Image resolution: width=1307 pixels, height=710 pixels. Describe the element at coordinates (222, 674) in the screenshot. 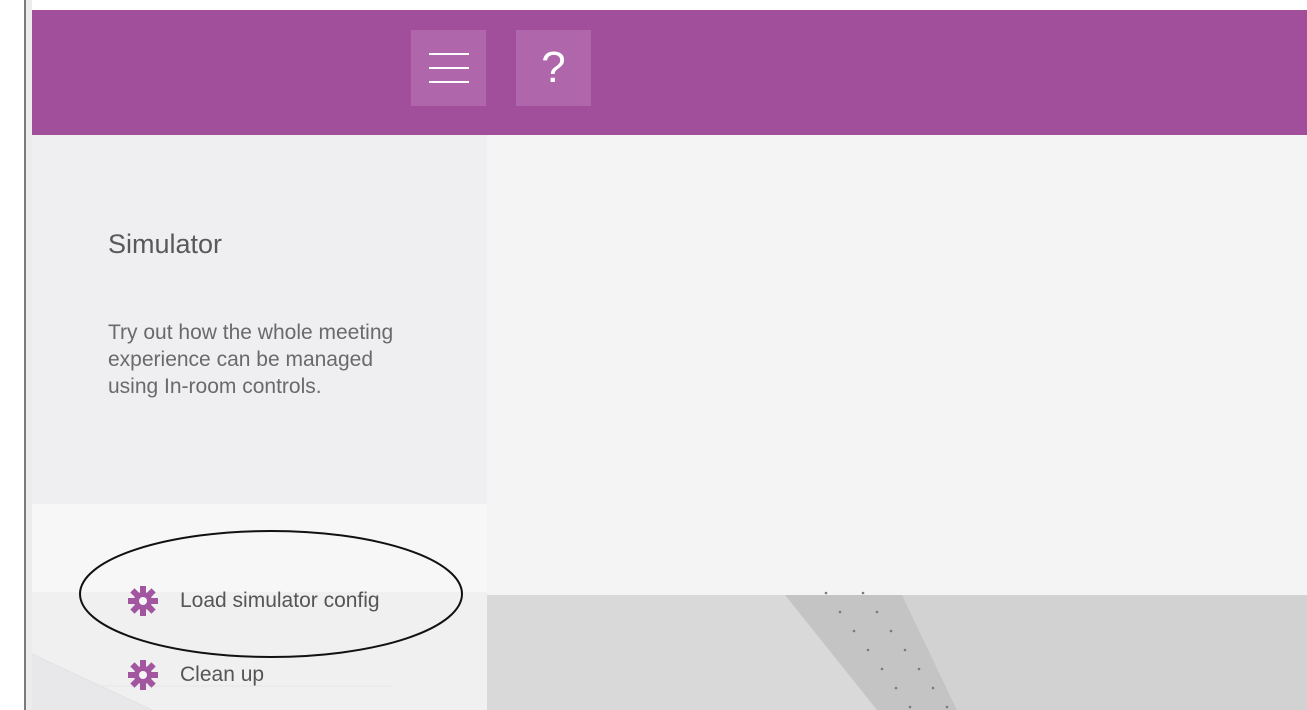

I see `clean-up-label: Clean up` at that location.